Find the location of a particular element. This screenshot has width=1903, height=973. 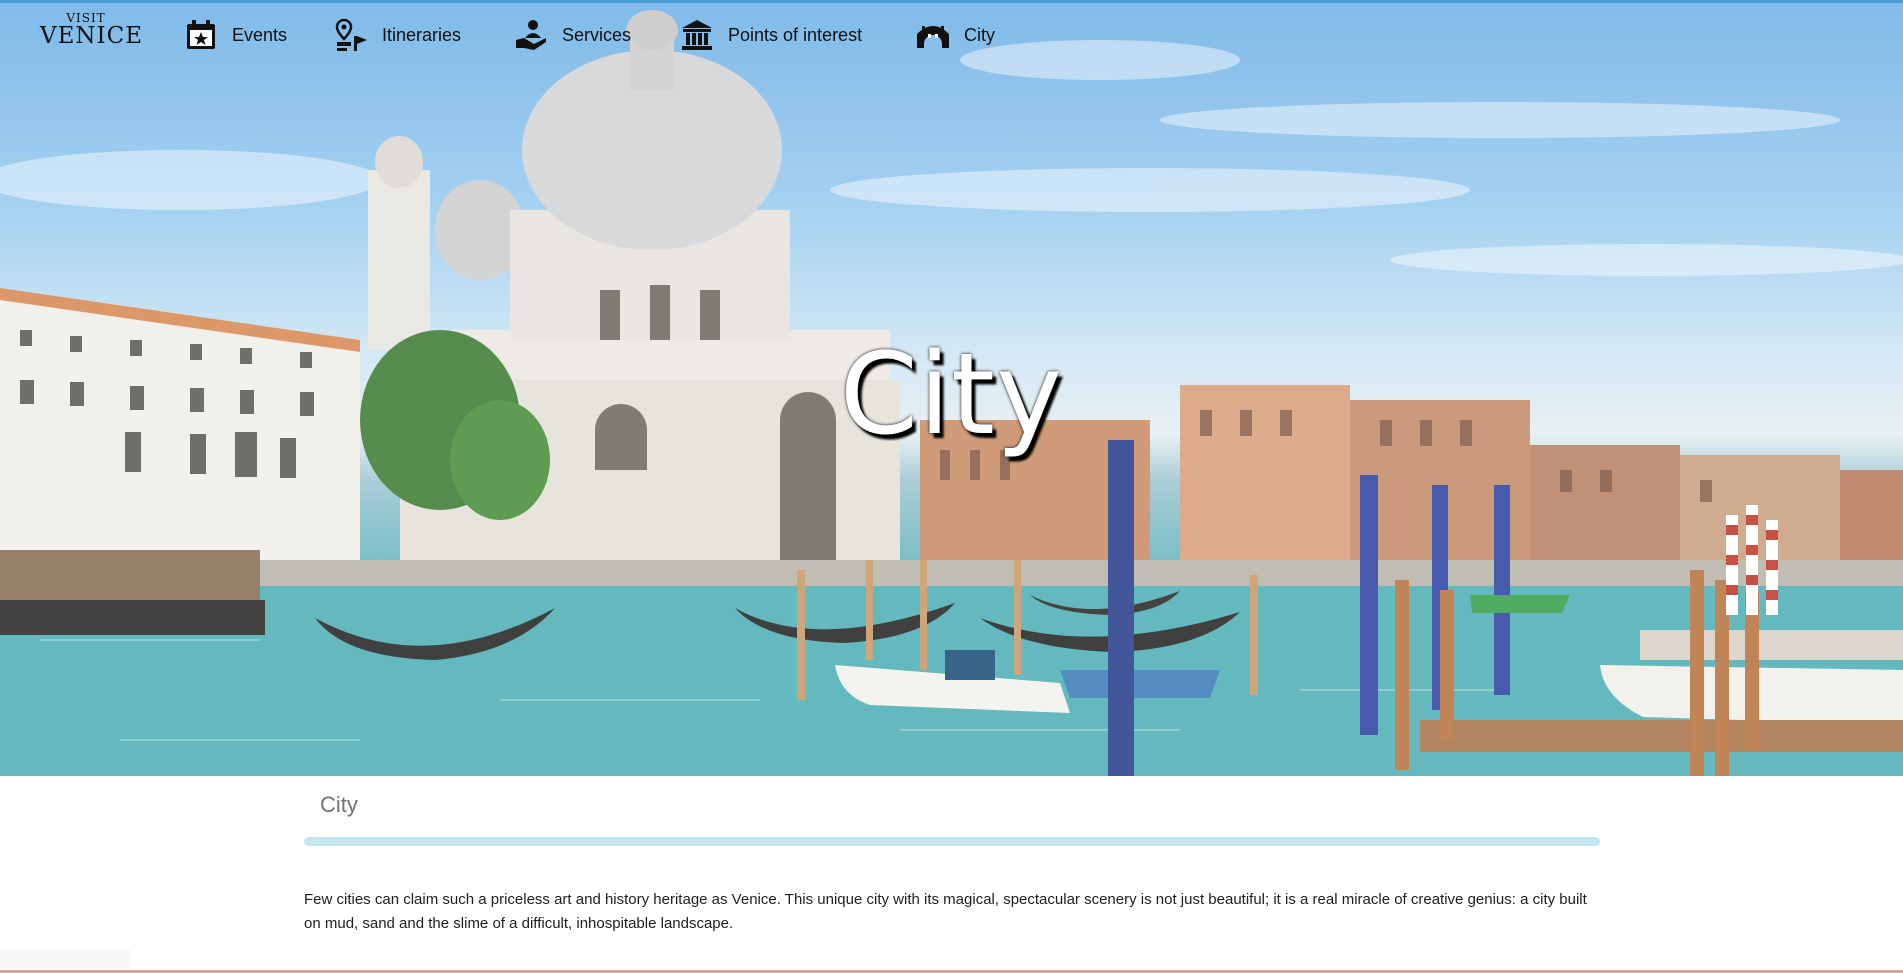

bridge-icon is located at coordinates (933, 37).